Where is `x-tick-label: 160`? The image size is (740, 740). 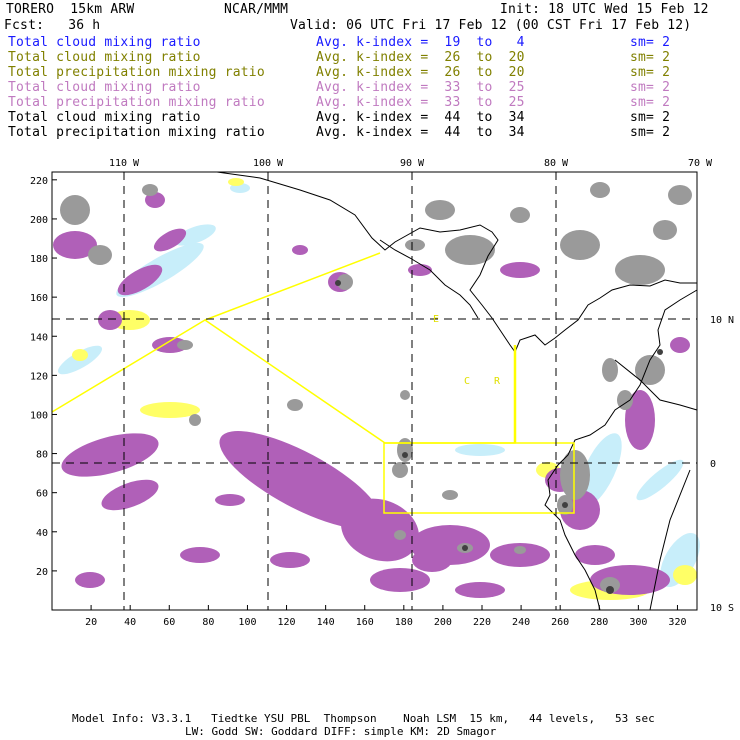 x-tick-label: 160 is located at coordinates (365, 622).